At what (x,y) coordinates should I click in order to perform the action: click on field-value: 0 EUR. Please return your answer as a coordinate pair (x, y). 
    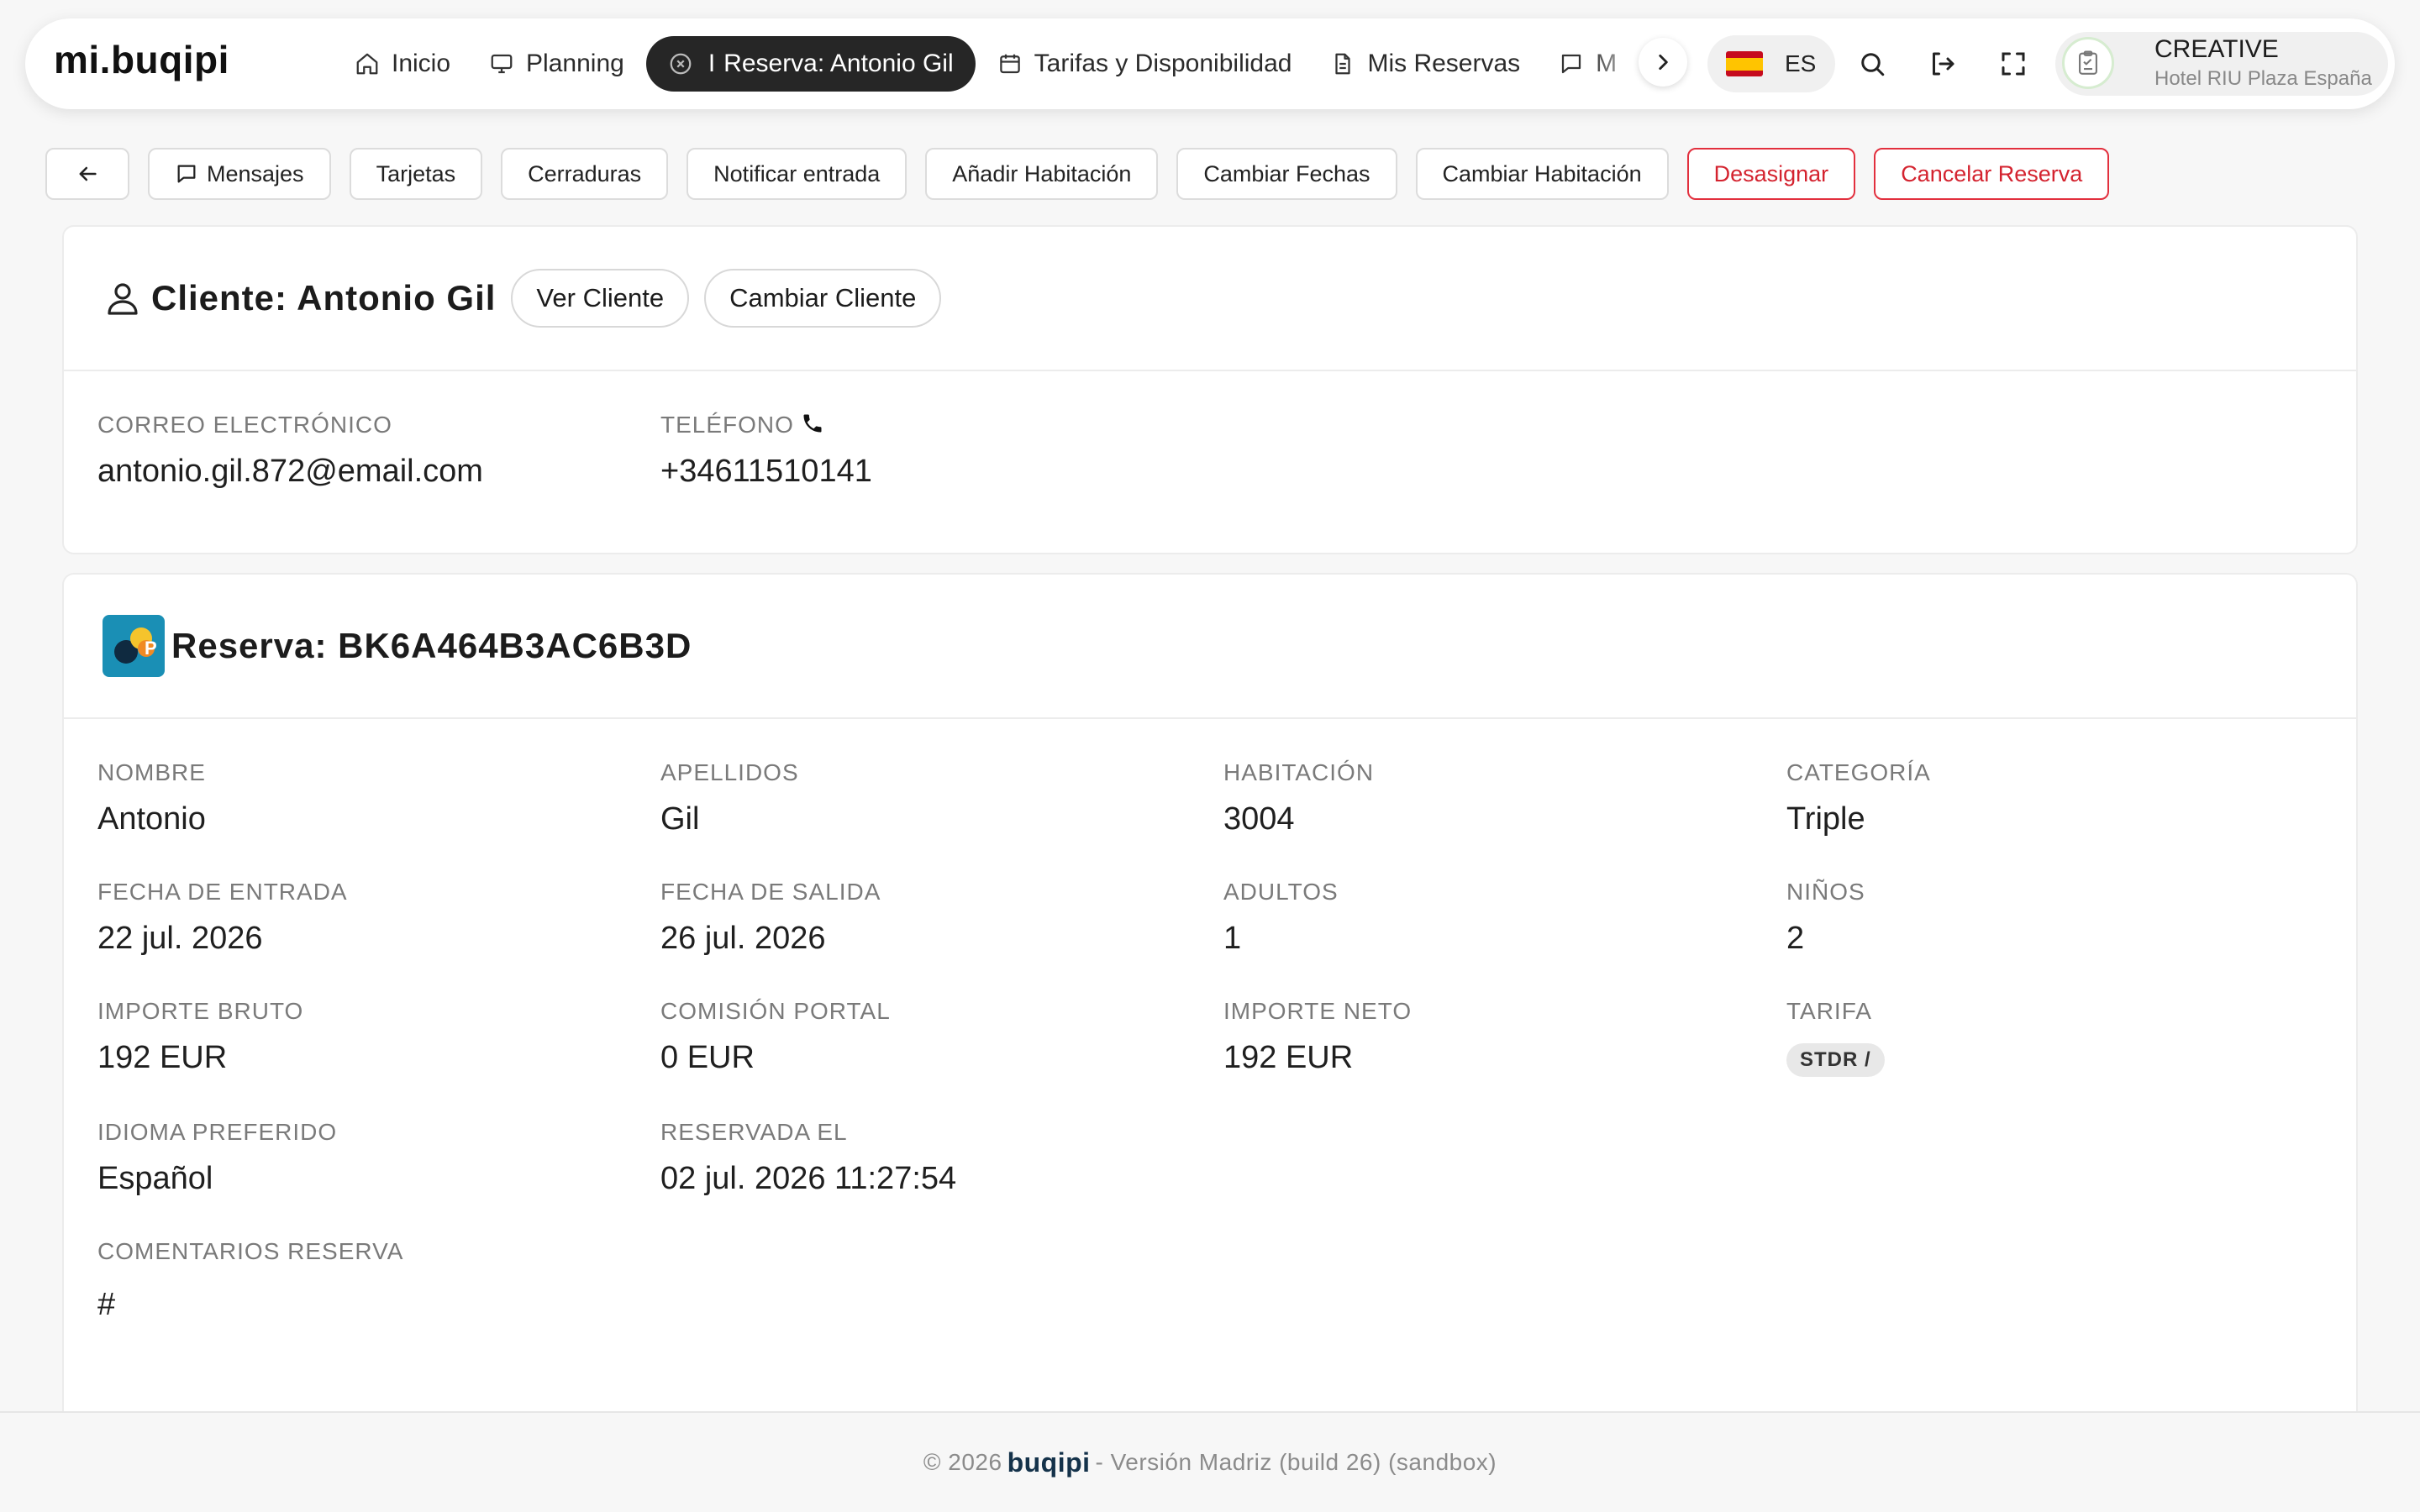
    Looking at the image, I should click on (707, 1057).